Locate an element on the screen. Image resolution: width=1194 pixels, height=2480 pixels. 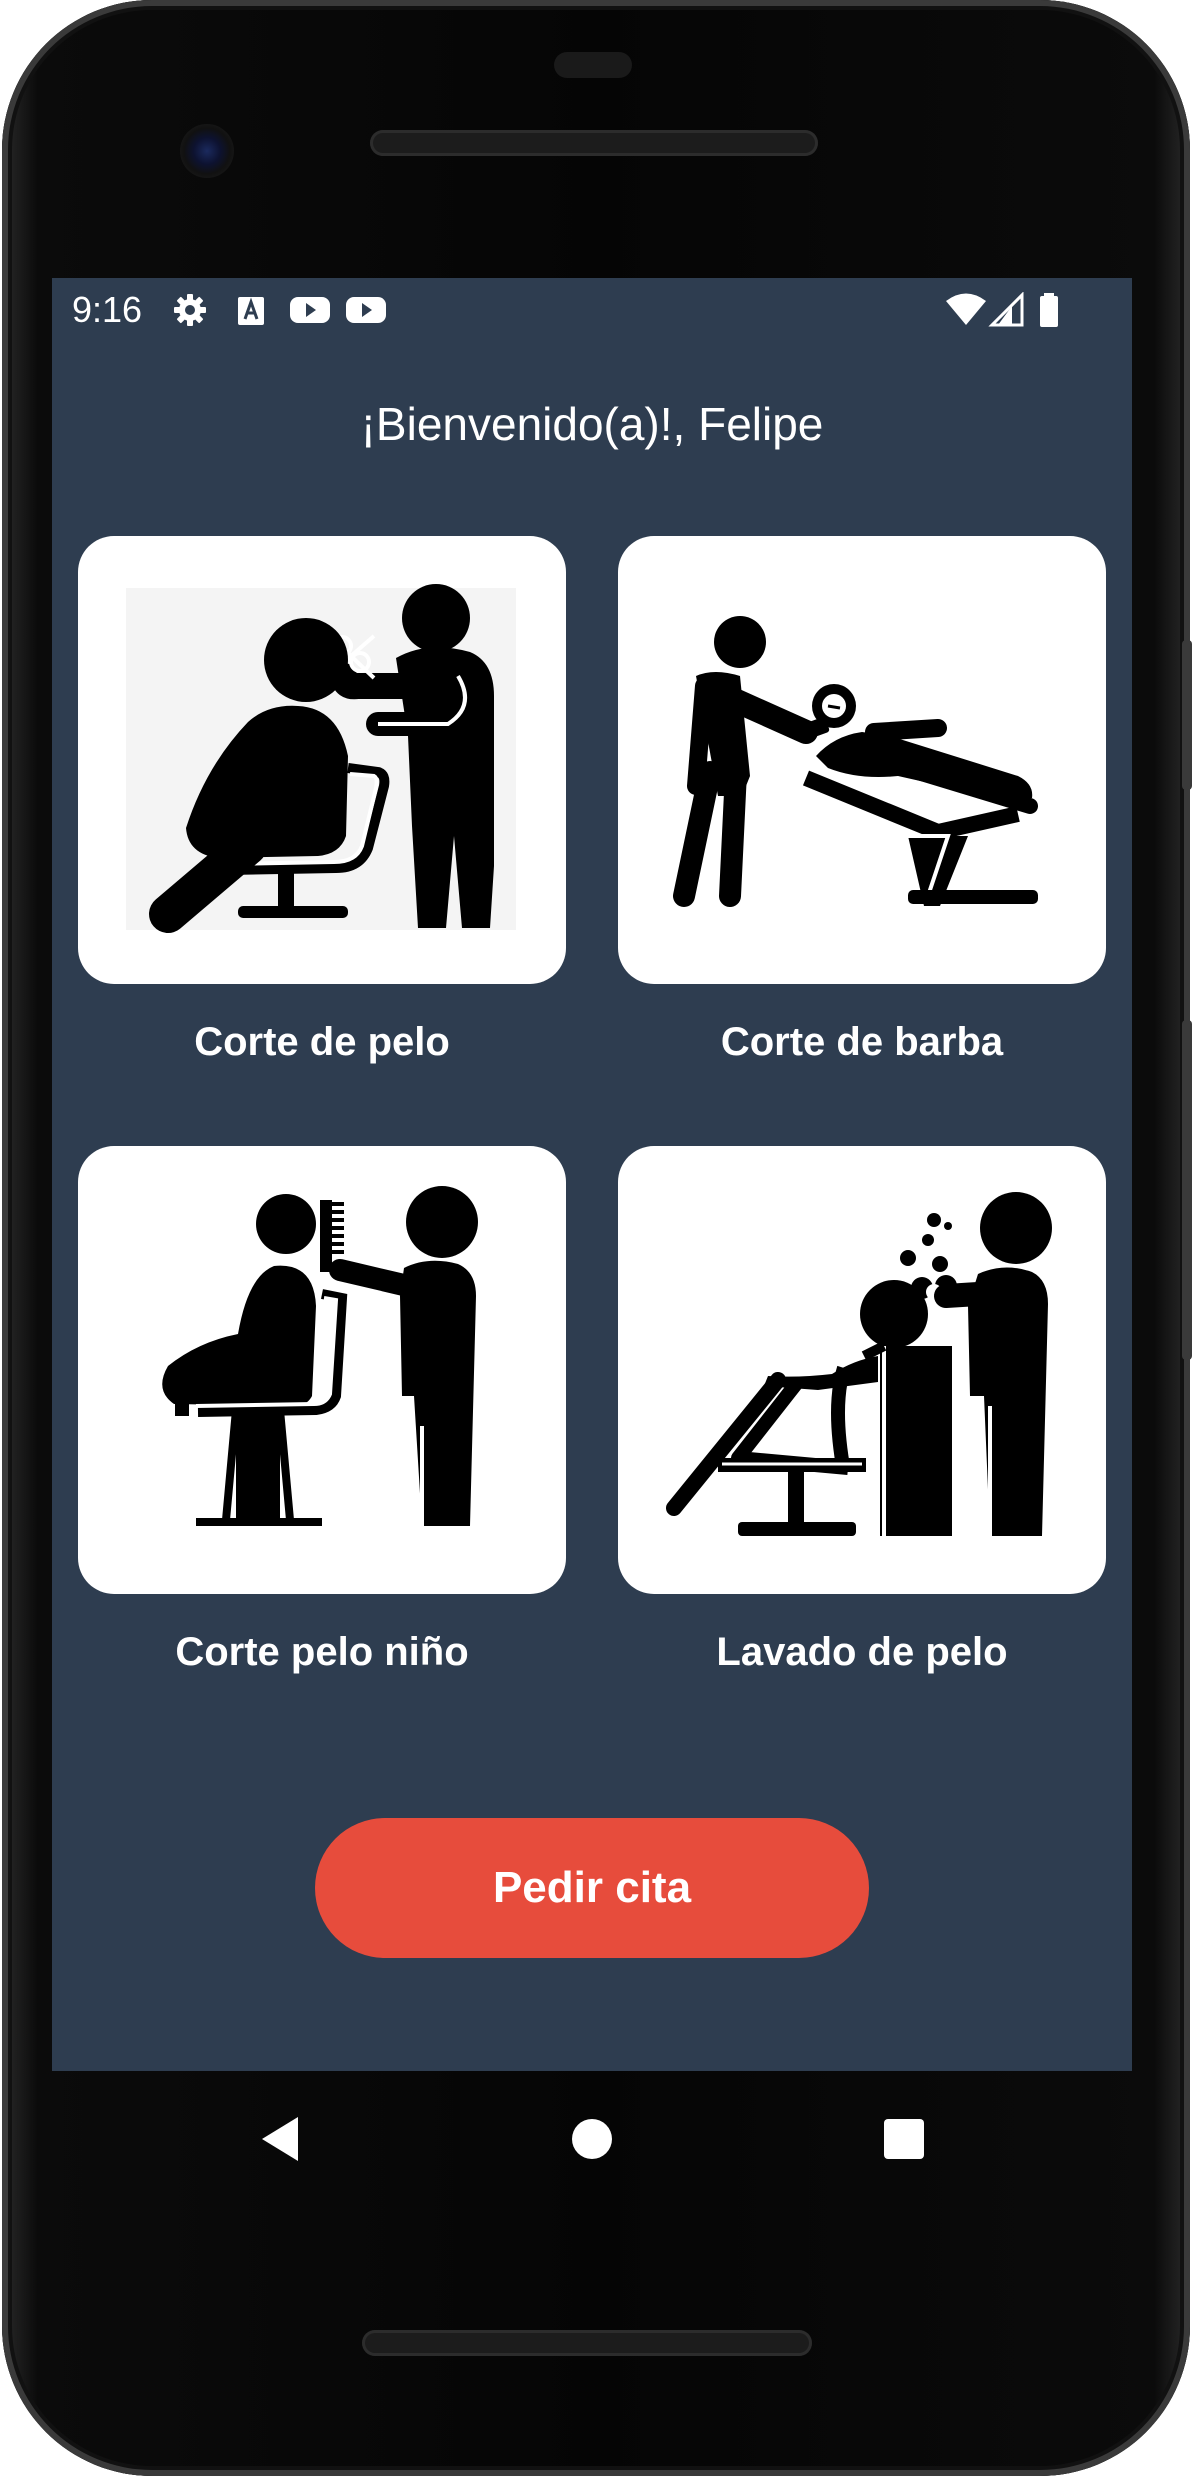
haircut-icon is located at coordinates (321, 758).